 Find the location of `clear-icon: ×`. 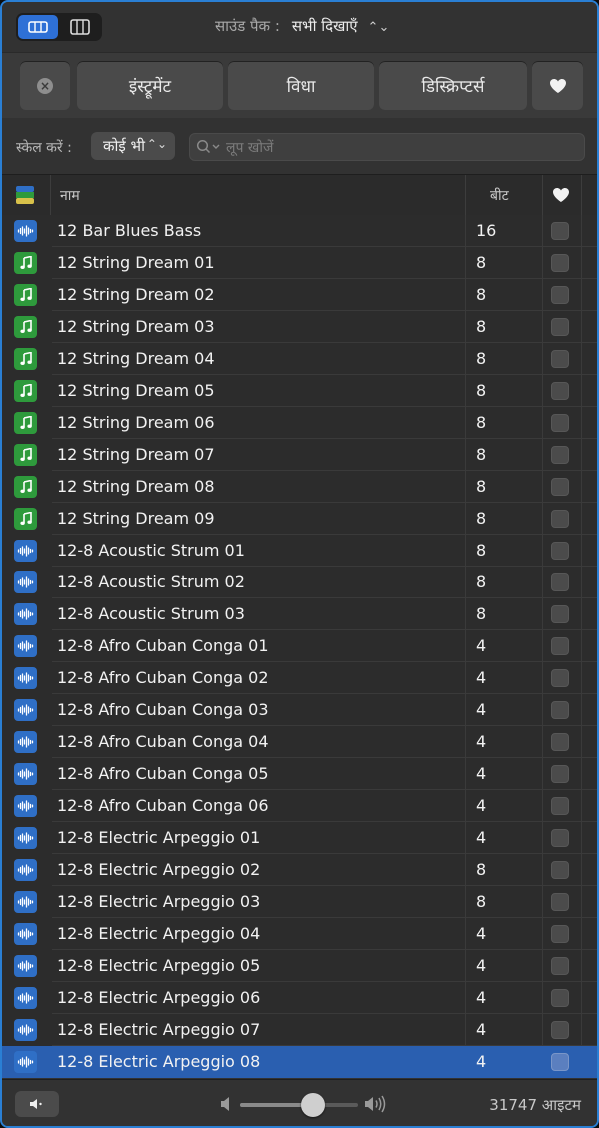

clear-icon: × is located at coordinates (45, 85).